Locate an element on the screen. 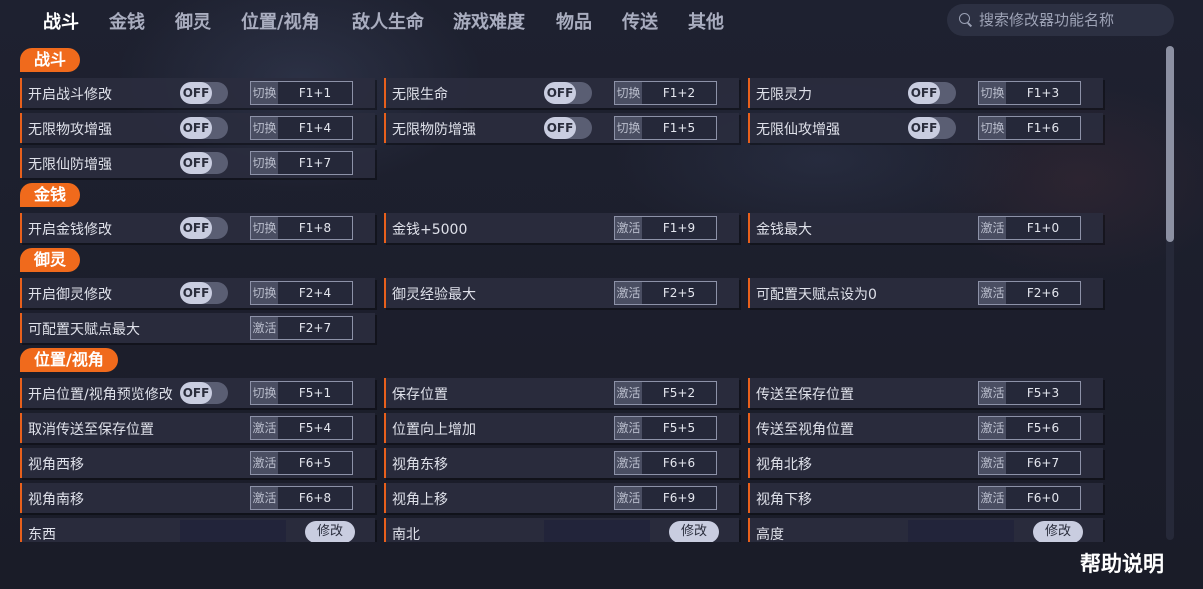 Image resolution: width=1203 pixels, height=589 pixels. tab-combat: 战斗 is located at coordinates (61, 21).